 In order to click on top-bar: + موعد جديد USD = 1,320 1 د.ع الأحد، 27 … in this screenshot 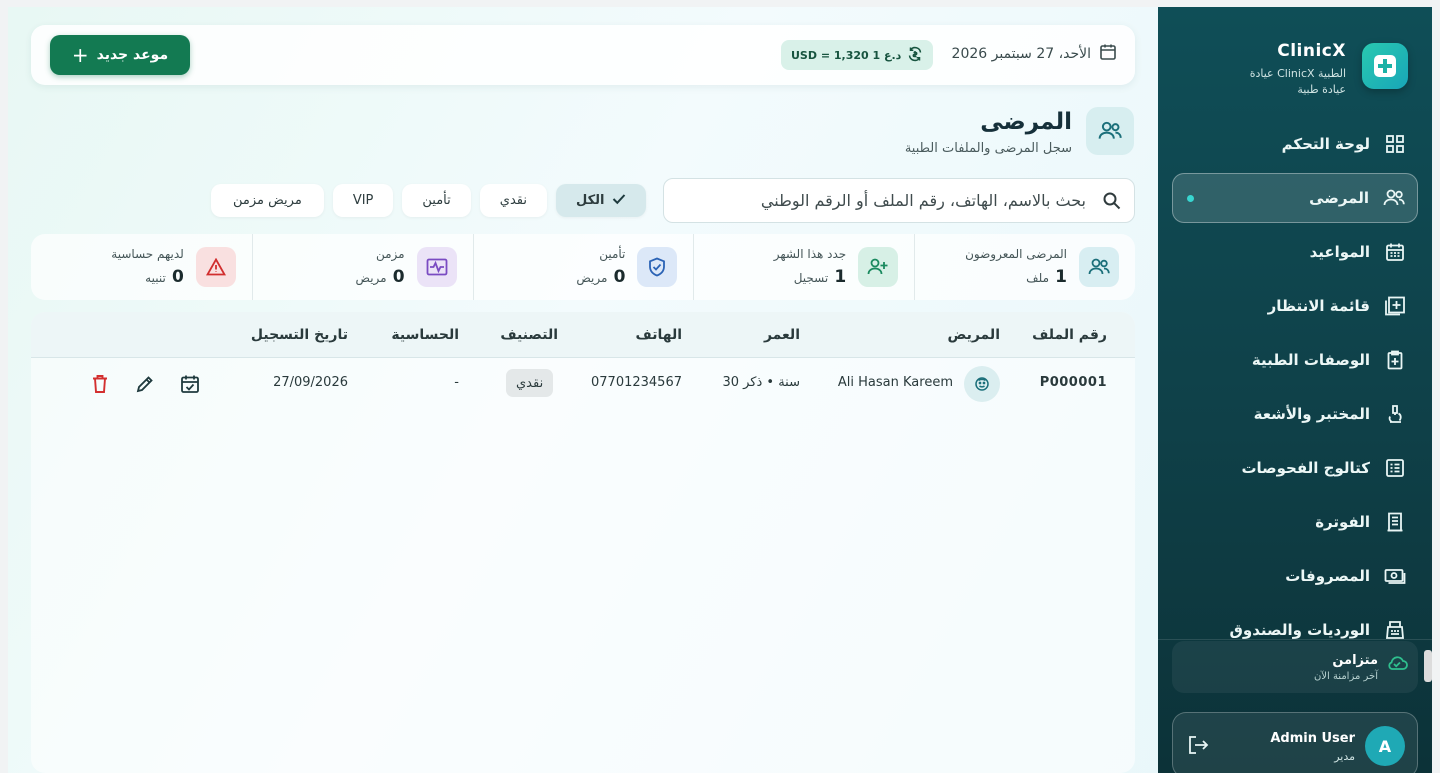, I will do `click(583, 55)`.